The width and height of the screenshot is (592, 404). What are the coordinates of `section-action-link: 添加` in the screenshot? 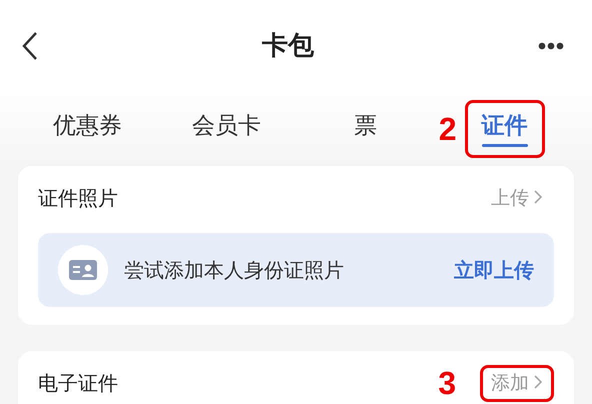 It's located at (517, 383).